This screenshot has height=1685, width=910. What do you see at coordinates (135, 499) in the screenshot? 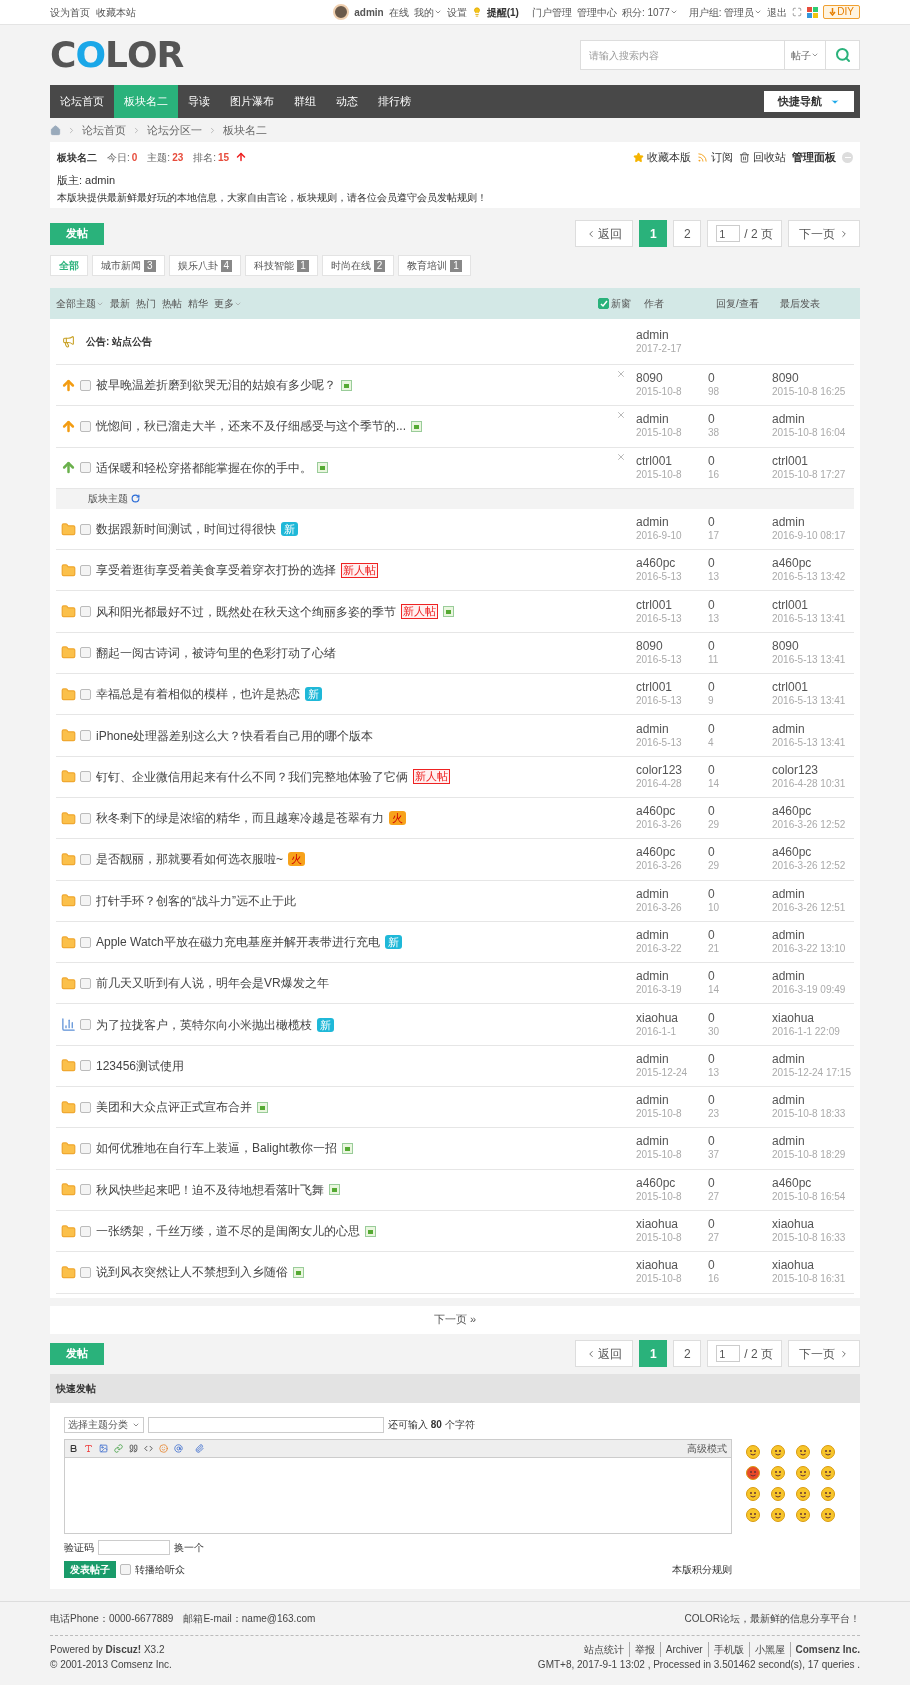
I see `refresh-icon` at bounding box center [135, 499].